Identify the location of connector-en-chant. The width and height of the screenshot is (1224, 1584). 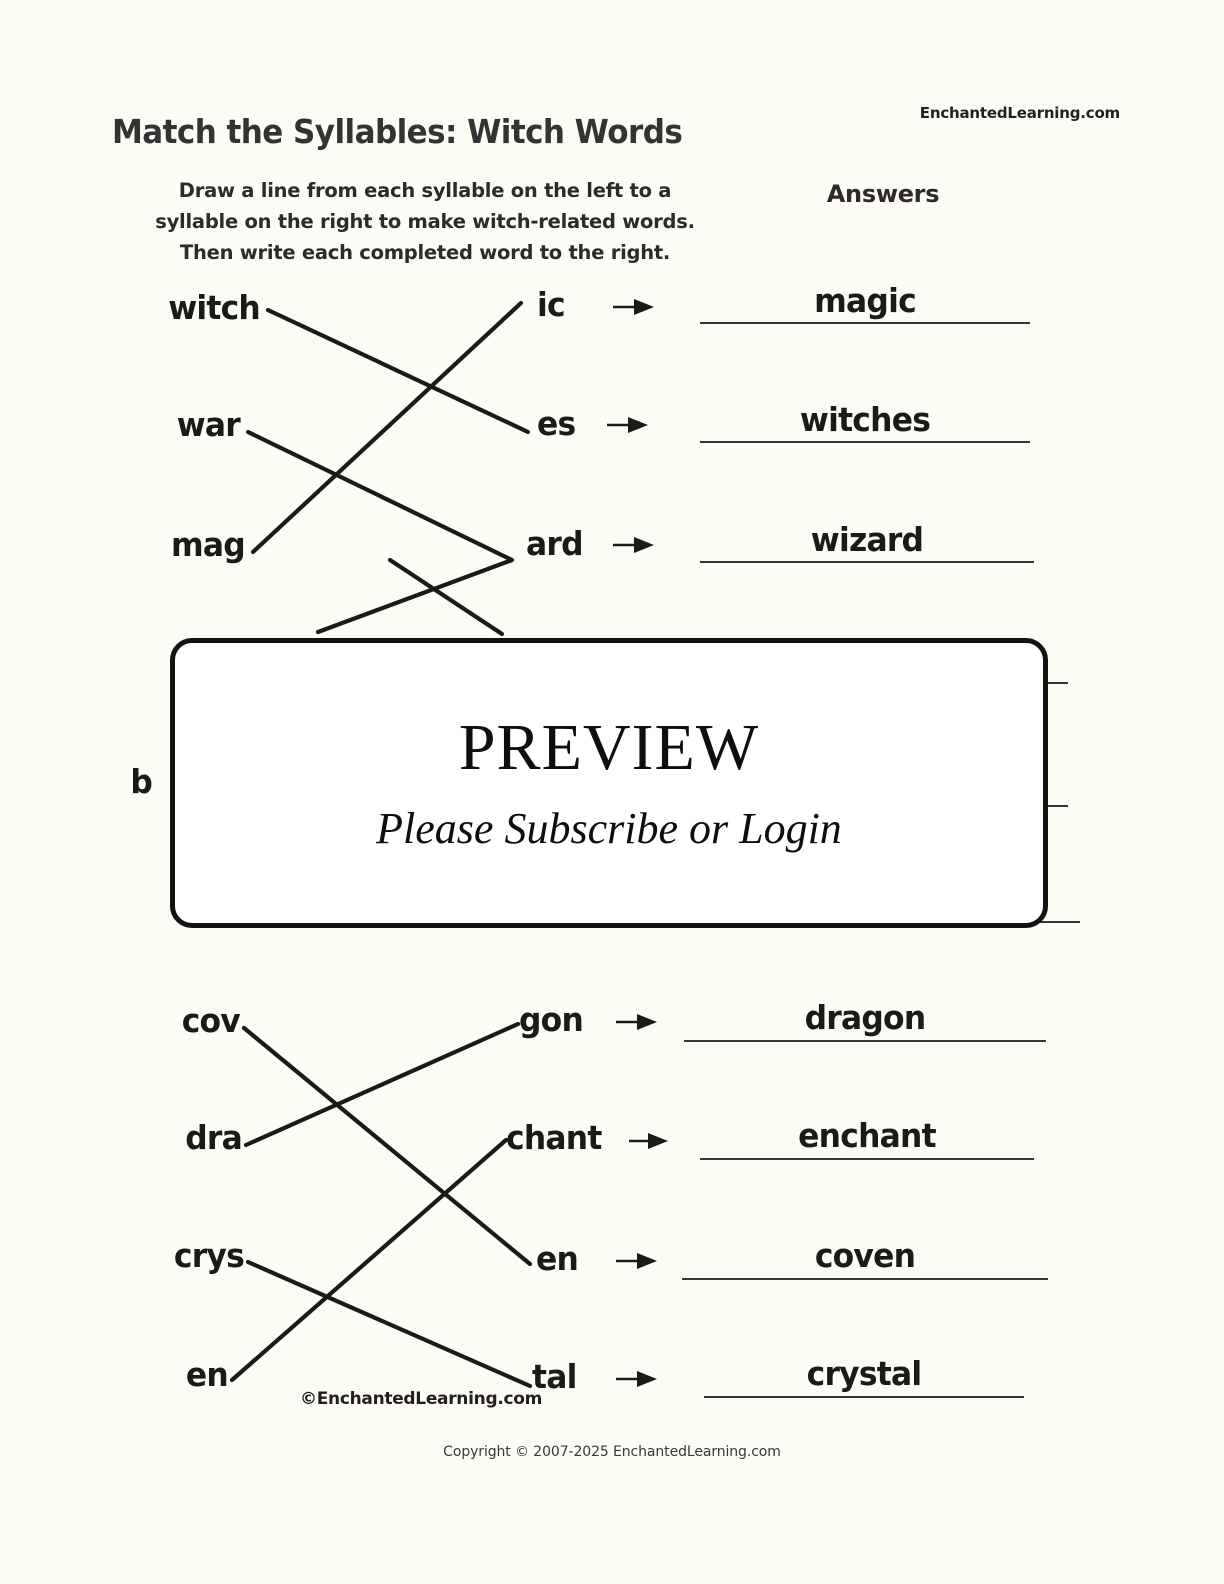
(369, 1260).